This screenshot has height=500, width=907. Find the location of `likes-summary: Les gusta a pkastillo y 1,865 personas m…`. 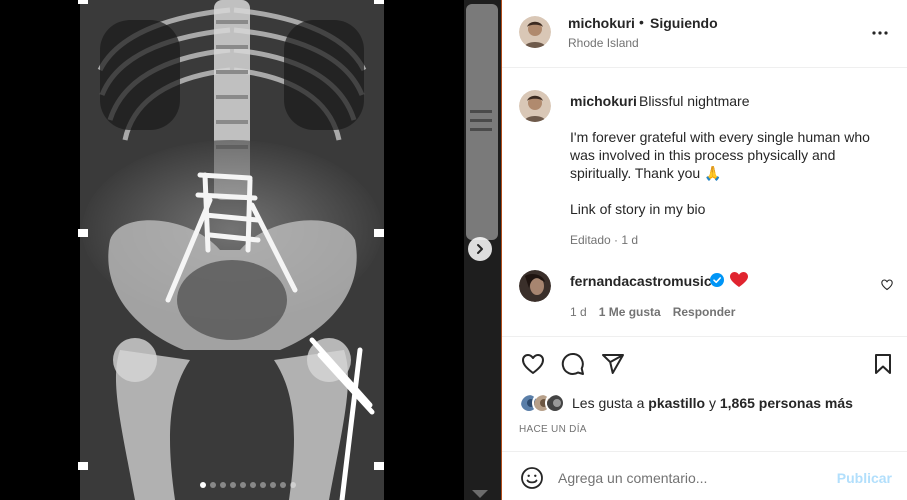

likes-summary: Les gusta a pkastillo y 1,865 personas m… is located at coordinates (686, 403).